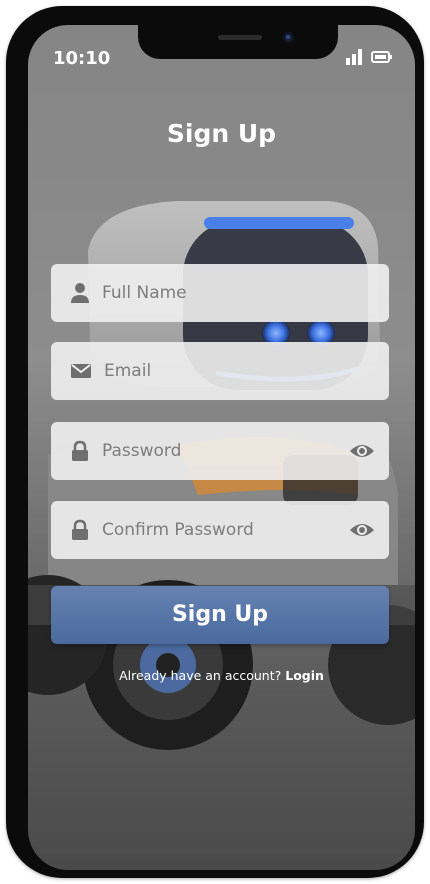 This screenshot has height=884, width=430. What do you see at coordinates (221, 133) in the screenshot?
I see `page-title: Sign Up` at bounding box center [221, 133].